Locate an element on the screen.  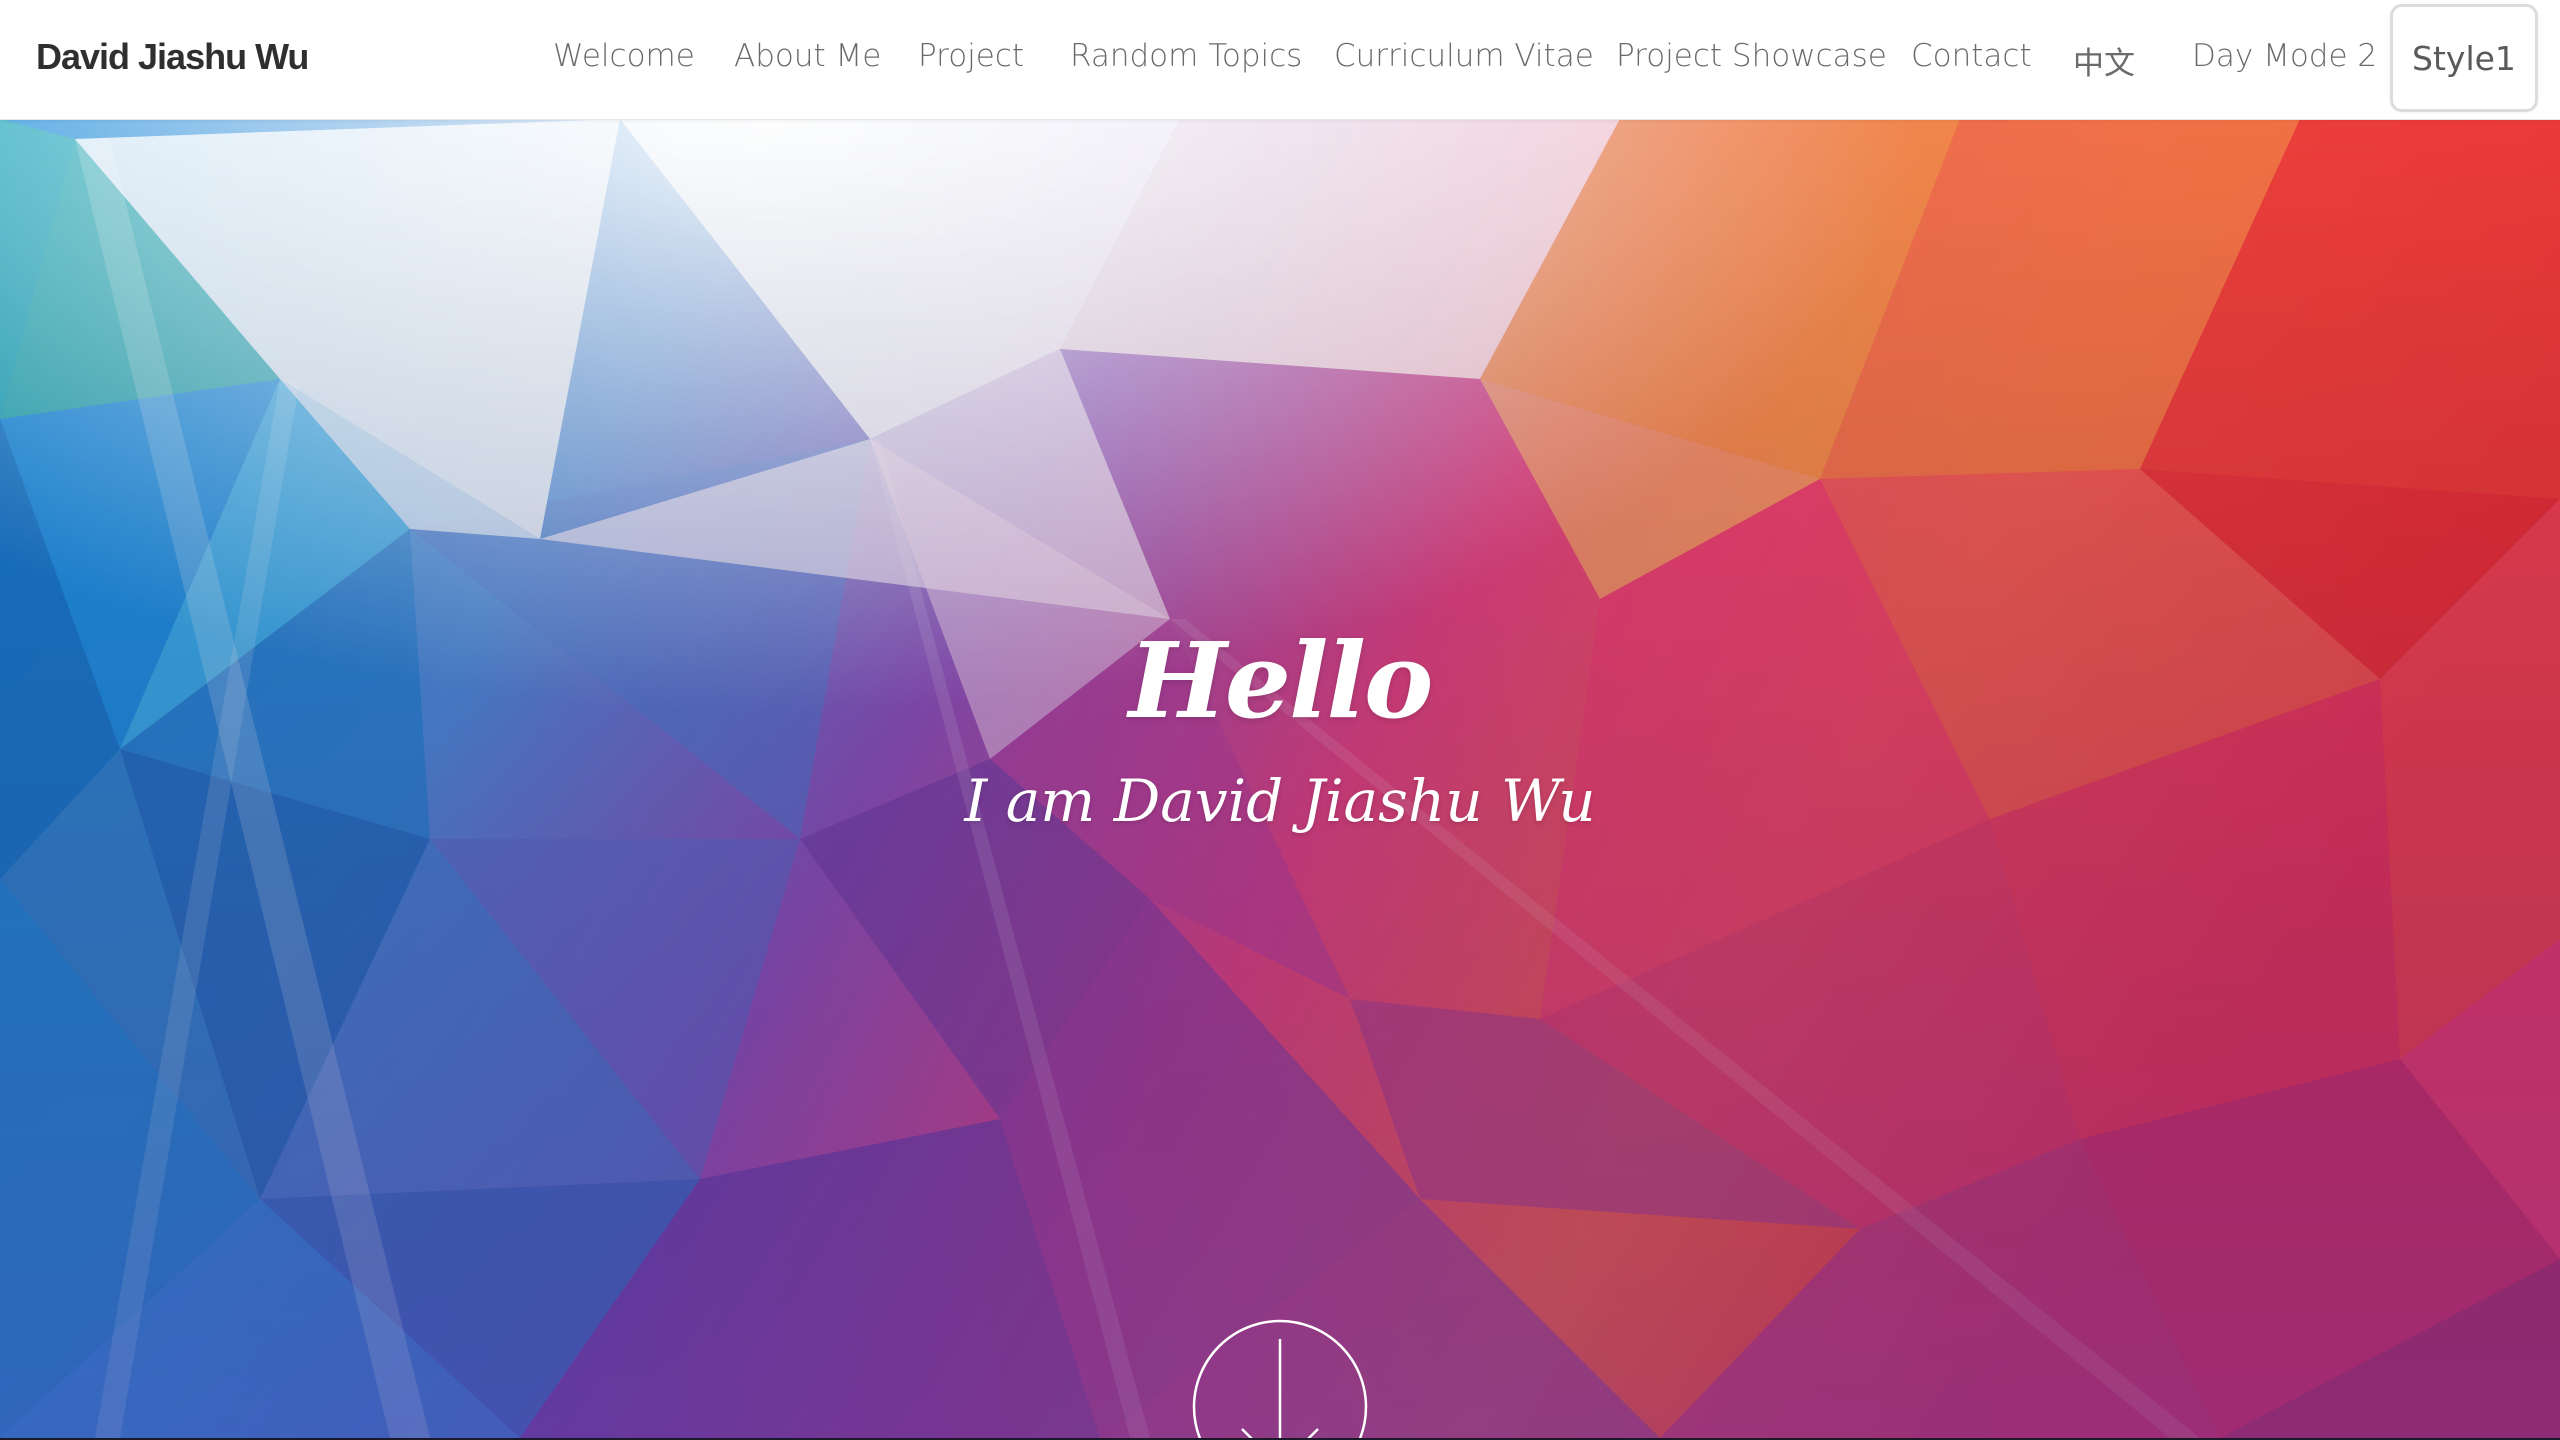
arrow-down-circle-icon is located at coordinates (1280, 1377).